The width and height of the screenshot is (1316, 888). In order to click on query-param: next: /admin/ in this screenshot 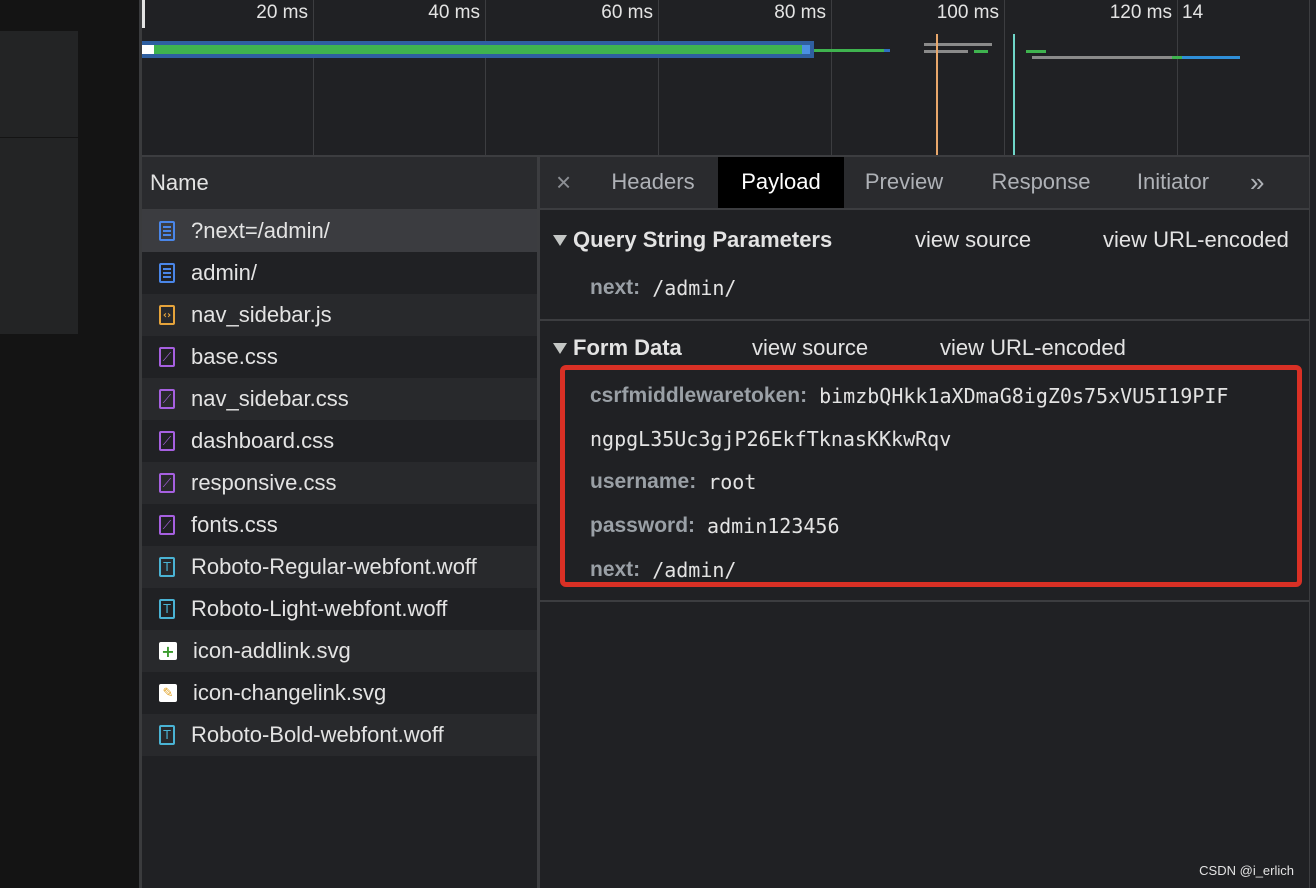, I will do `click(663, 288)`.